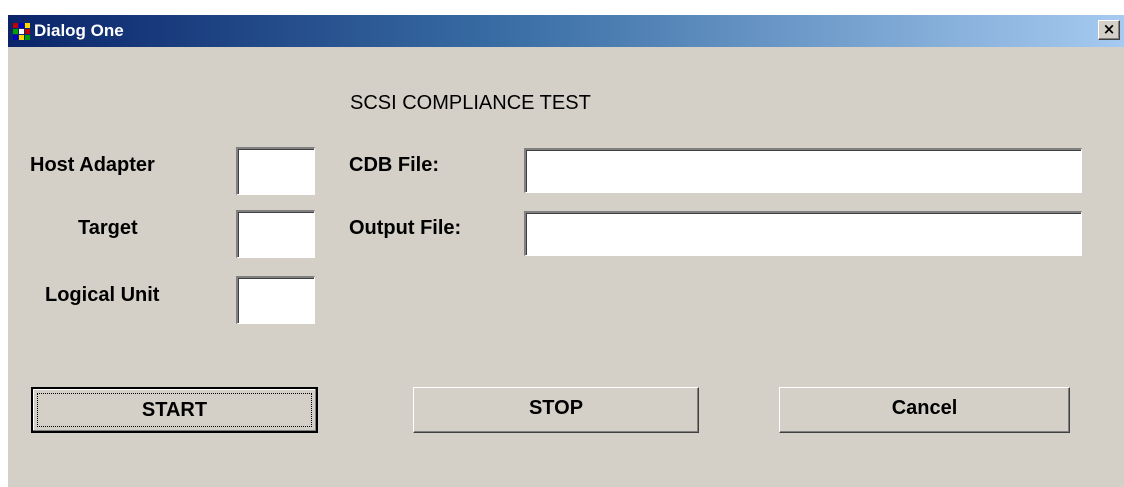 The width and height of the screenshot is (1124, 487). What do you see at coordinates (566, 31) in the screenshot?
I see `title-bar: Dialog One ×` at bounding box center [566, 31].